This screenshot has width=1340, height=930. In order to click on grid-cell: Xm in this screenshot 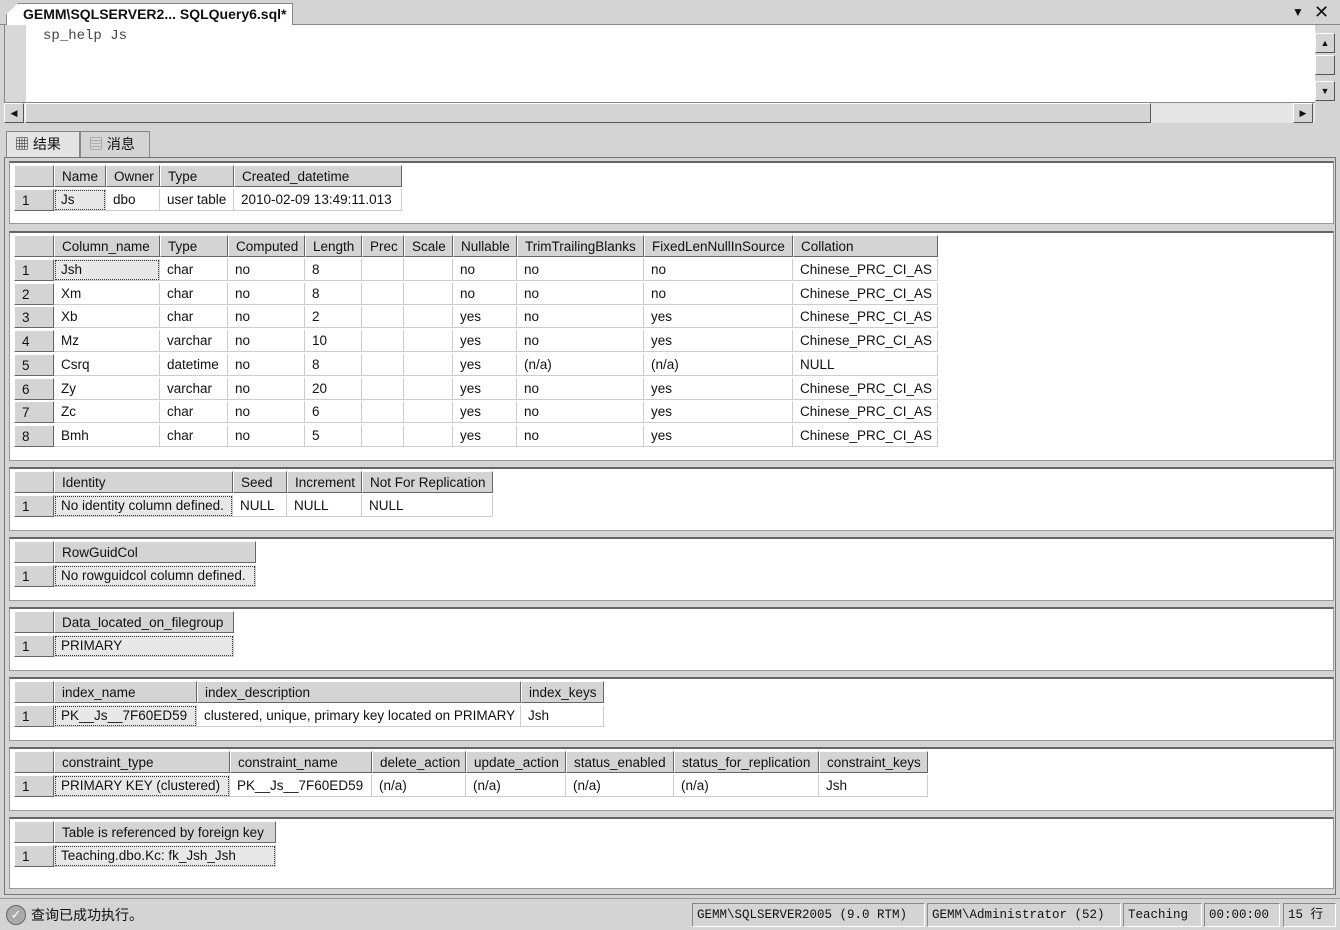, I will do `click(107, 293)`.